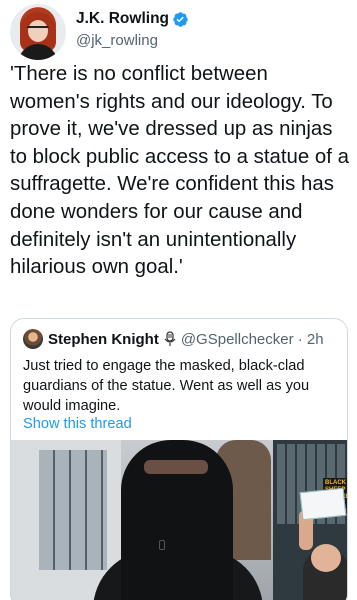  What do you see at coordinates (132, 40) in the screenshot?
I see `author-handle: @jk_rowling` at bounding box center [132, 40].